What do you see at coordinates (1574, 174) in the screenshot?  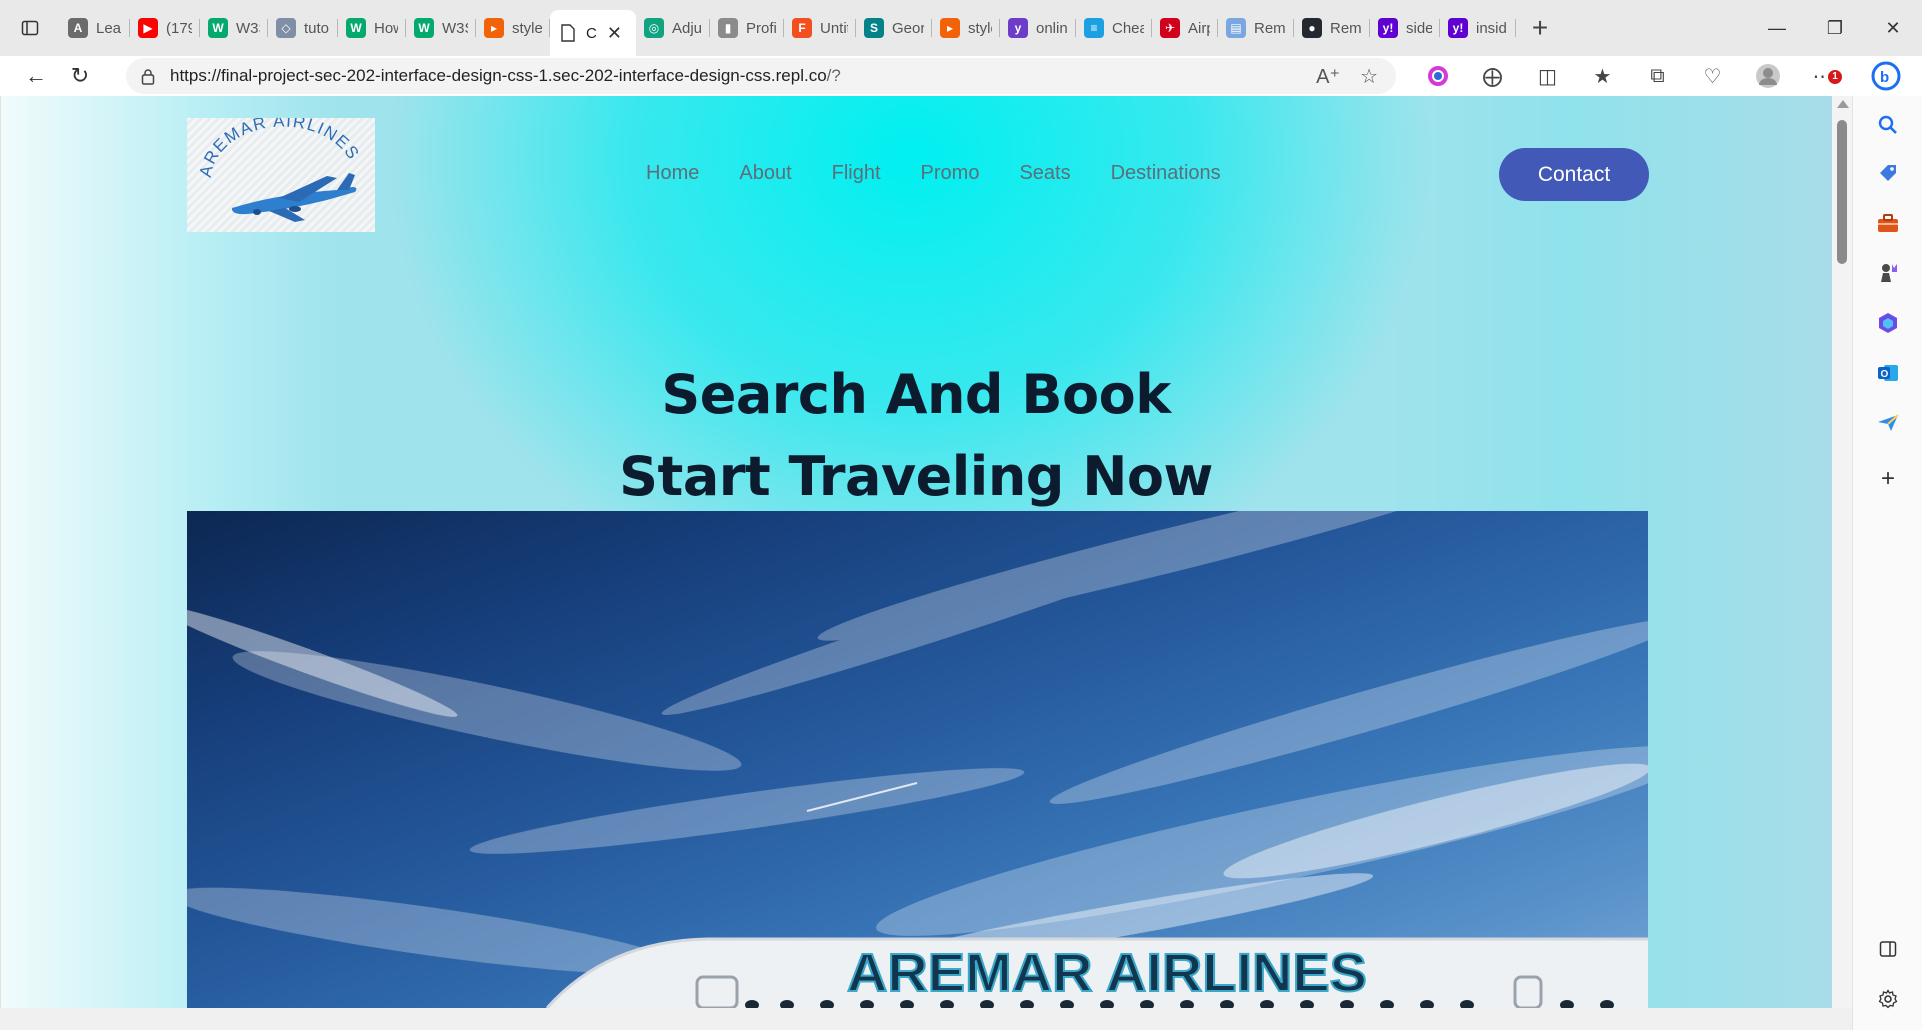 I see `contact-button: Contact` at bounding box center [1574, 174].